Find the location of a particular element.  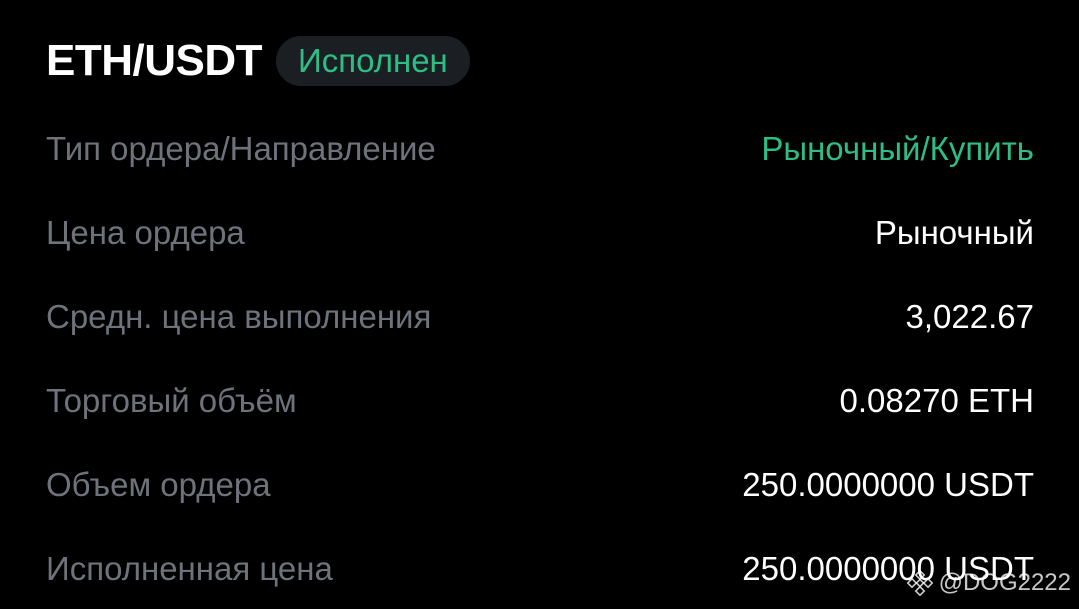

detail-label: Средн. цена выполнения is located at coordinates (239, 316).